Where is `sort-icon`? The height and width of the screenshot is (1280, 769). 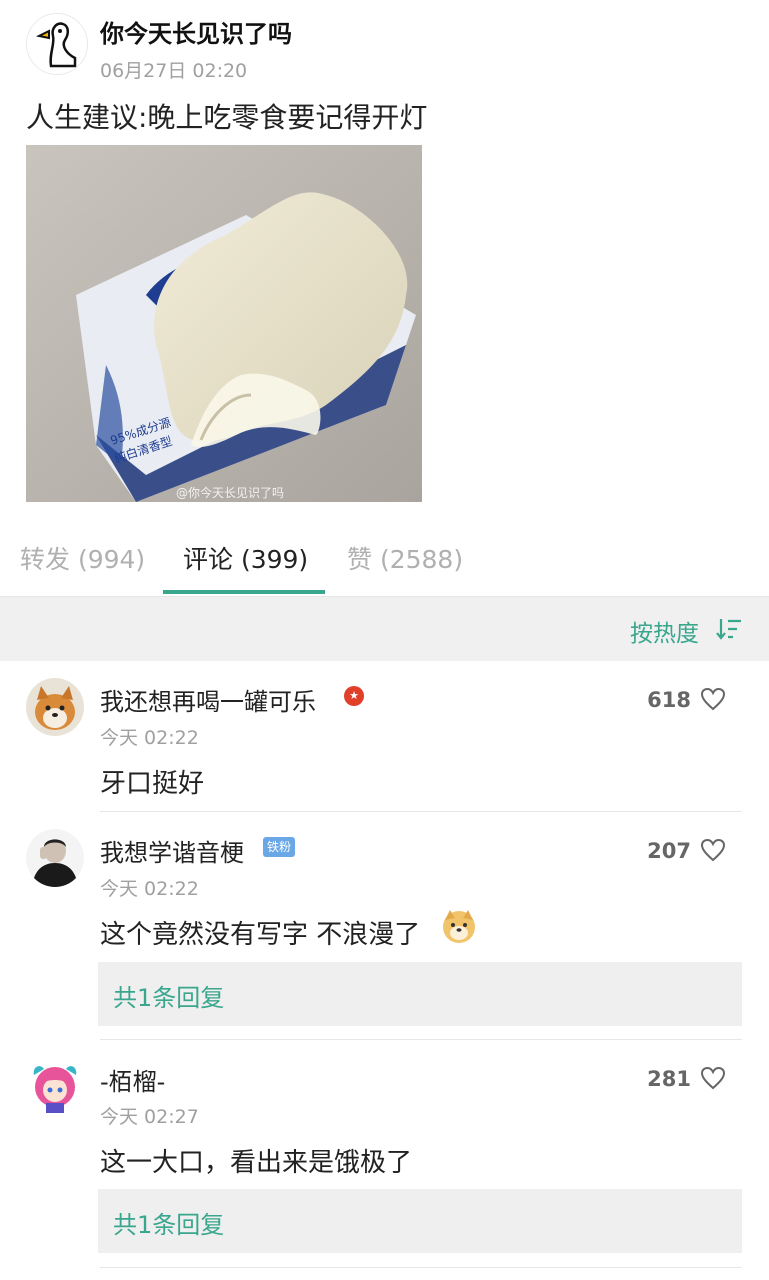
sort-icon is located at coordinates (729, 629).